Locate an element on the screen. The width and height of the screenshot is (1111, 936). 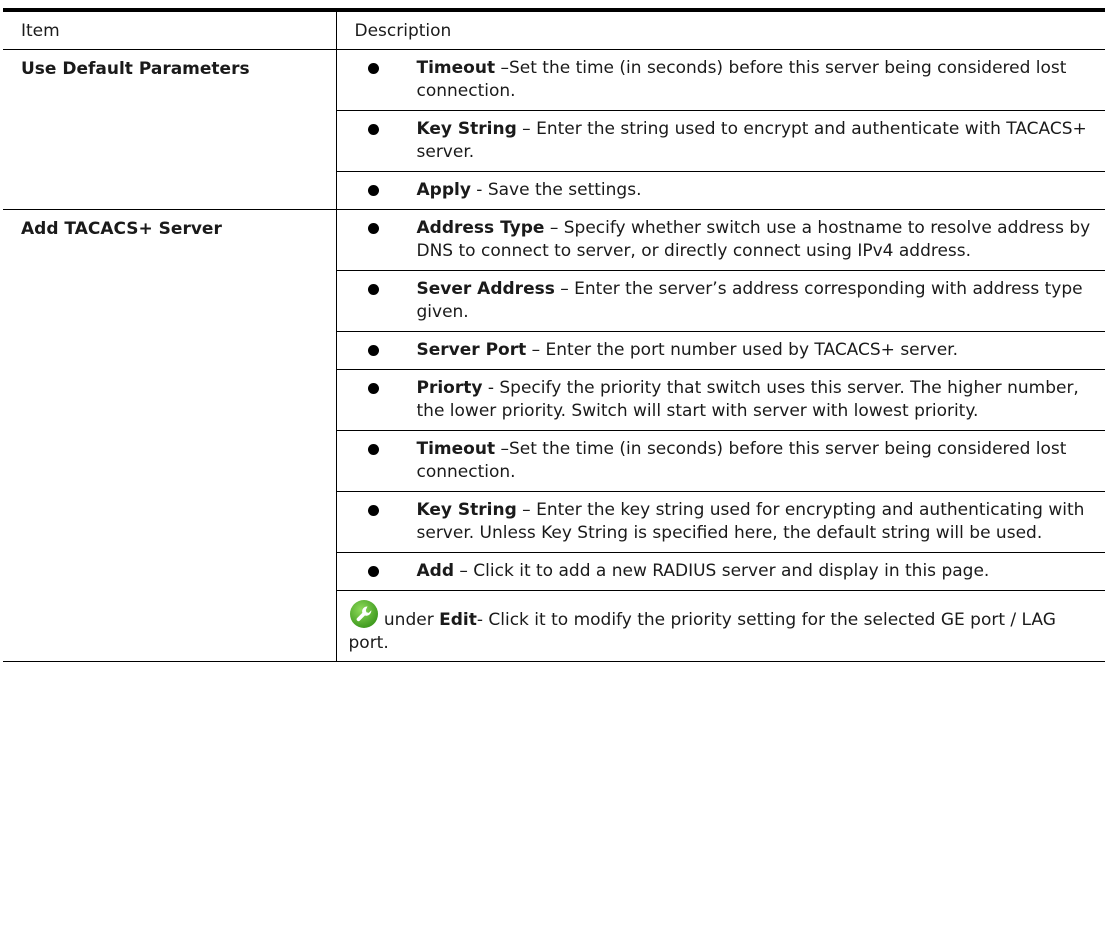
edit-prefix: under is located at coordinates (411, 620).